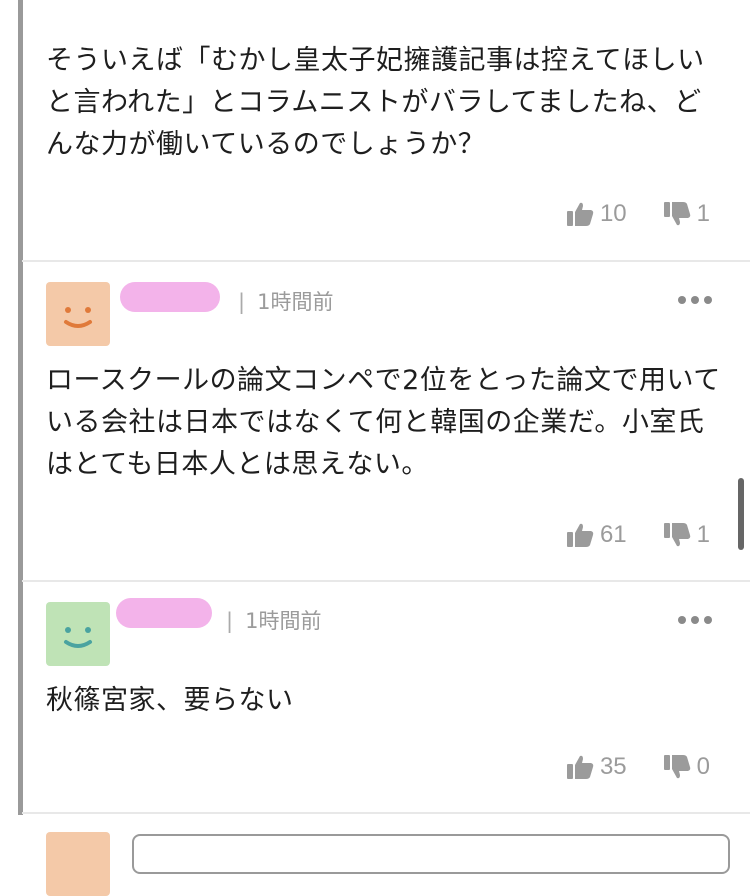 The width and height of the screenshot is (750, 896). What do you see at coordinates (638, 214) in the screenshot?
I see `comment-reactions: 10 1` at bounding box center [638, 214].